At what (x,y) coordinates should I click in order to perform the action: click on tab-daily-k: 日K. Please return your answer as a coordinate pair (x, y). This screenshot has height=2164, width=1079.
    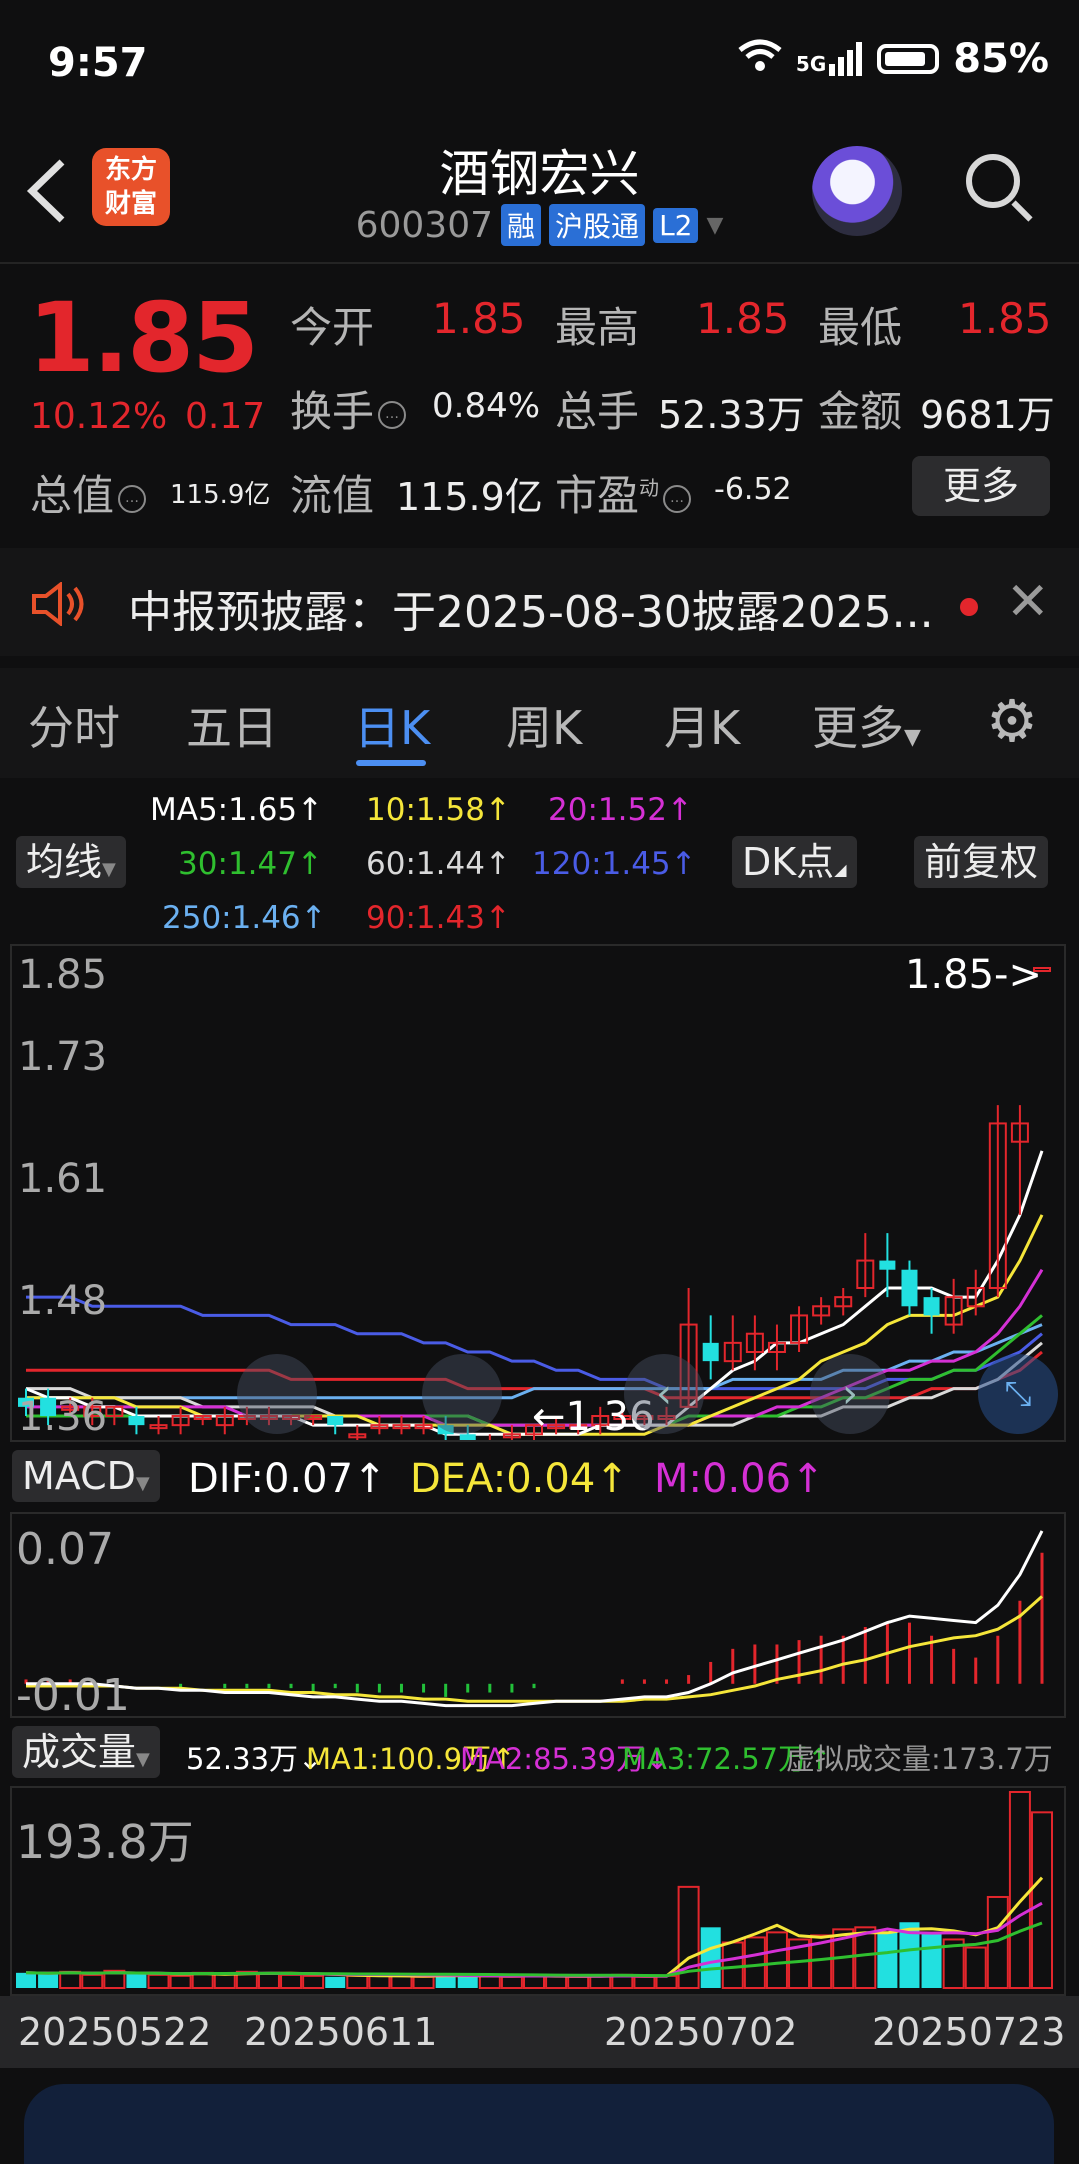
    Looking at the image, I should click on (392, 725).